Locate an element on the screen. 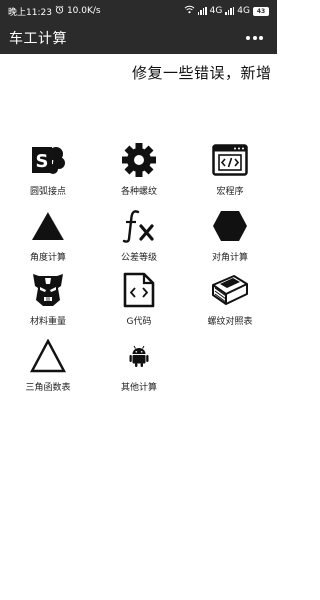 The width and height of the screenshot is (320, 600). network-type-2: 4G is located at coordinates (243, 11).